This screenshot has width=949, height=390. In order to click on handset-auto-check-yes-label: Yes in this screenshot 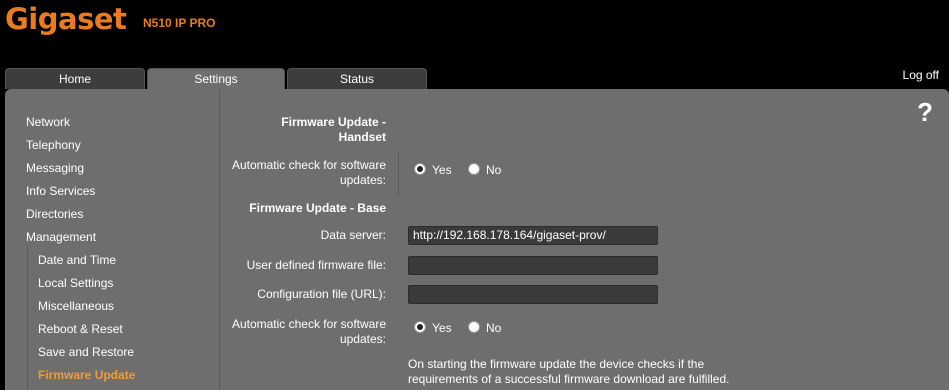, I will do `click(442, 170)`.